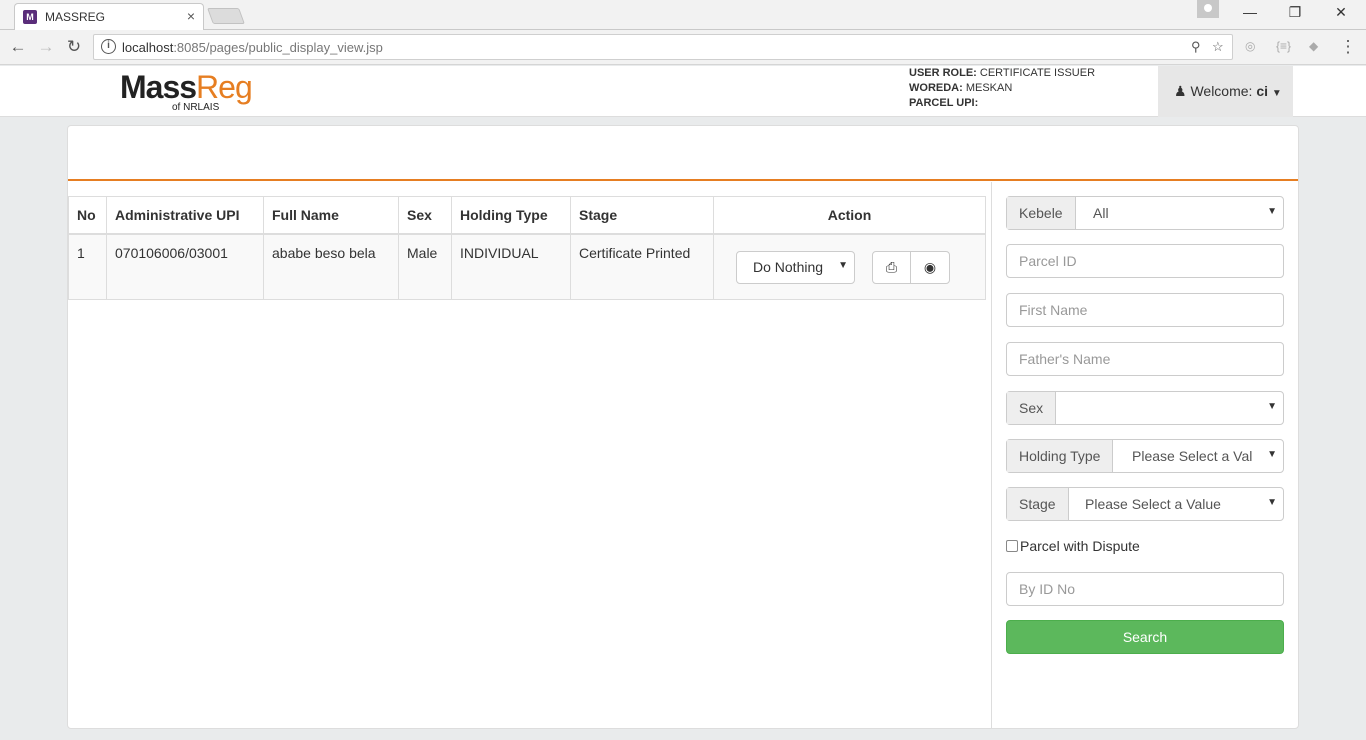  I want to click on action-select: Do Nothing ▼, so click(795, 267).